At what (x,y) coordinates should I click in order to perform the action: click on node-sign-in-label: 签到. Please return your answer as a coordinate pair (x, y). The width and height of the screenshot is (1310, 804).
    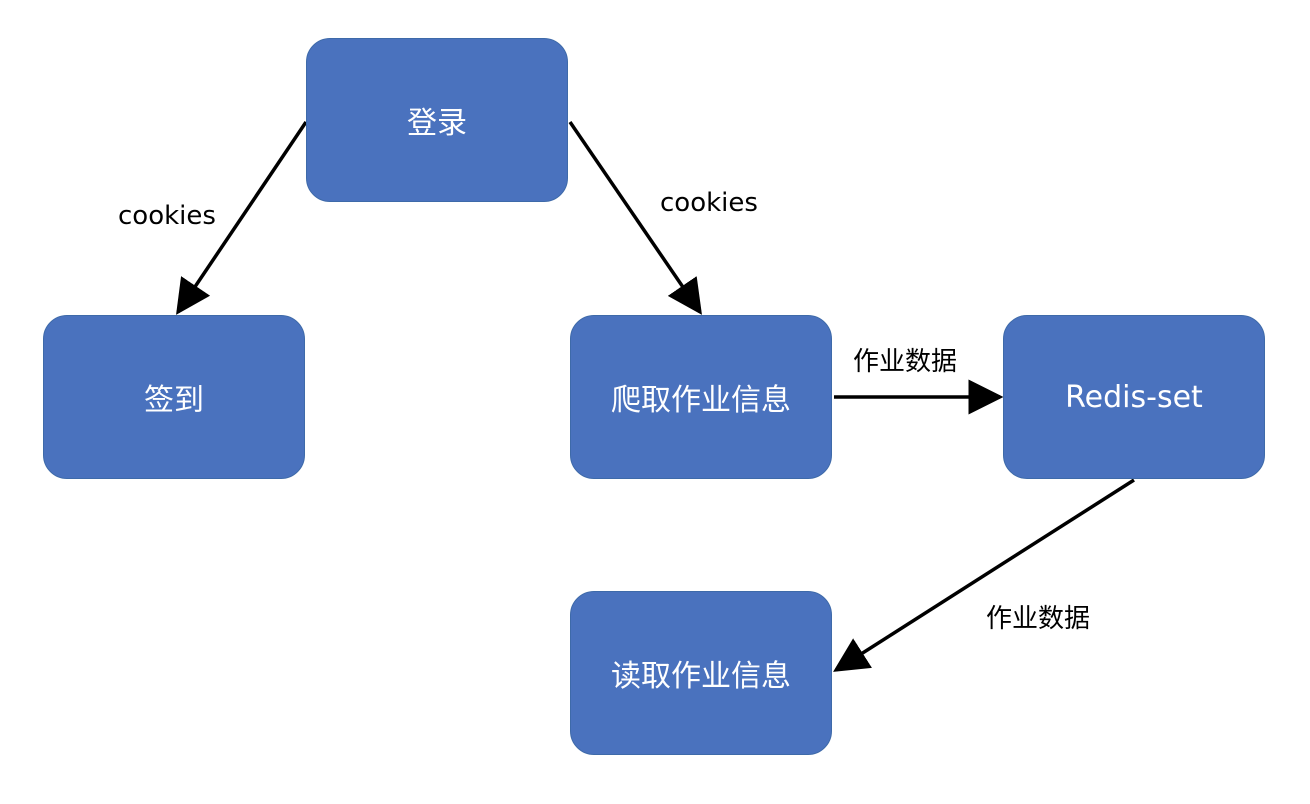
    Looking at the image, I should click on (174, 400).